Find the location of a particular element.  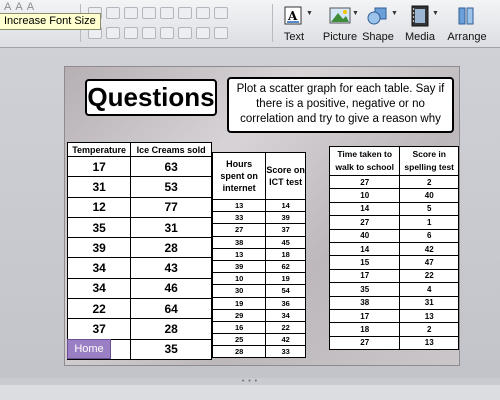

shape-tool: Shape is located at coordinates (378, 22).